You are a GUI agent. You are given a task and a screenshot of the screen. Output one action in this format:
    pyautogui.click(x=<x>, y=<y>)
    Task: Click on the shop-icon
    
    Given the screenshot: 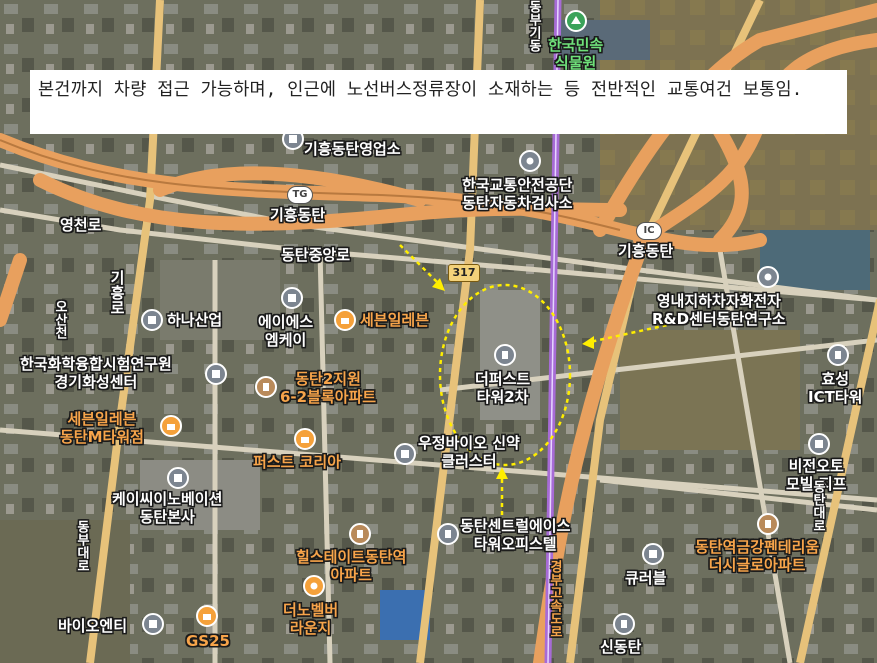 What is the action you would take?
    pyautogui.click(x=305, y=439)
    